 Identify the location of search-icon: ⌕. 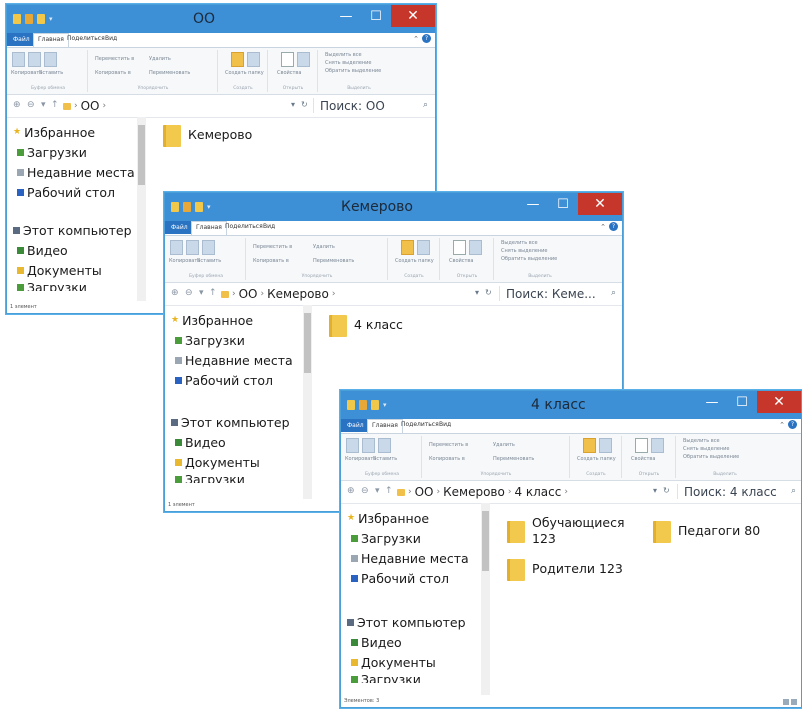
(793, 491).